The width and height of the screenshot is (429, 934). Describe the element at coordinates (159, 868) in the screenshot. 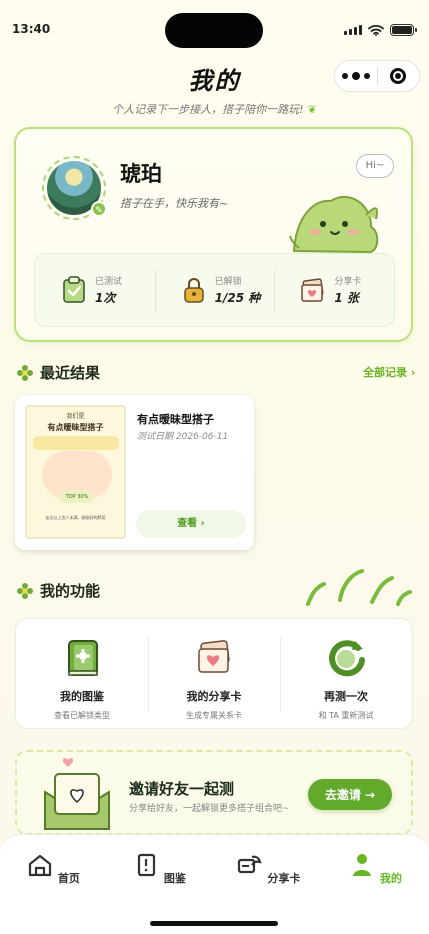

I see `tab-collection: 图鉴` at that location.